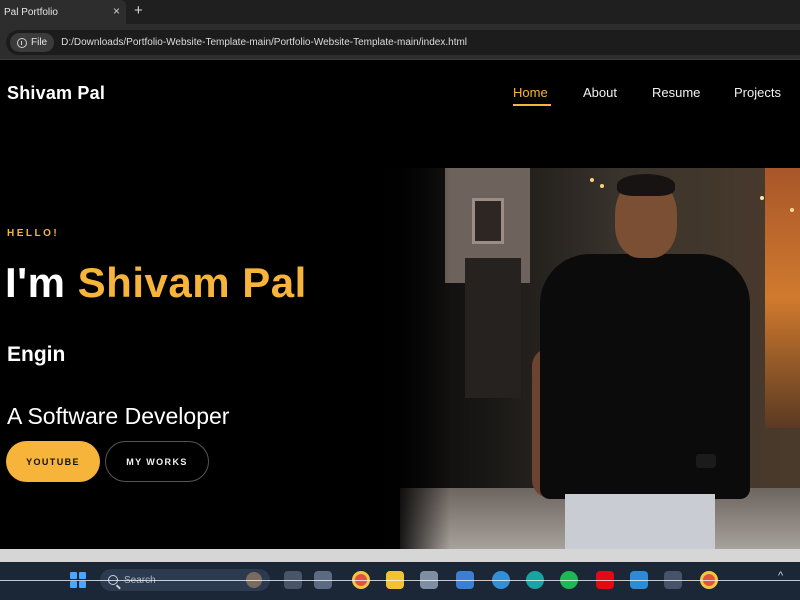 The image size is (800, 600). I want to click on photo-fade-edge, so click(405, 358).